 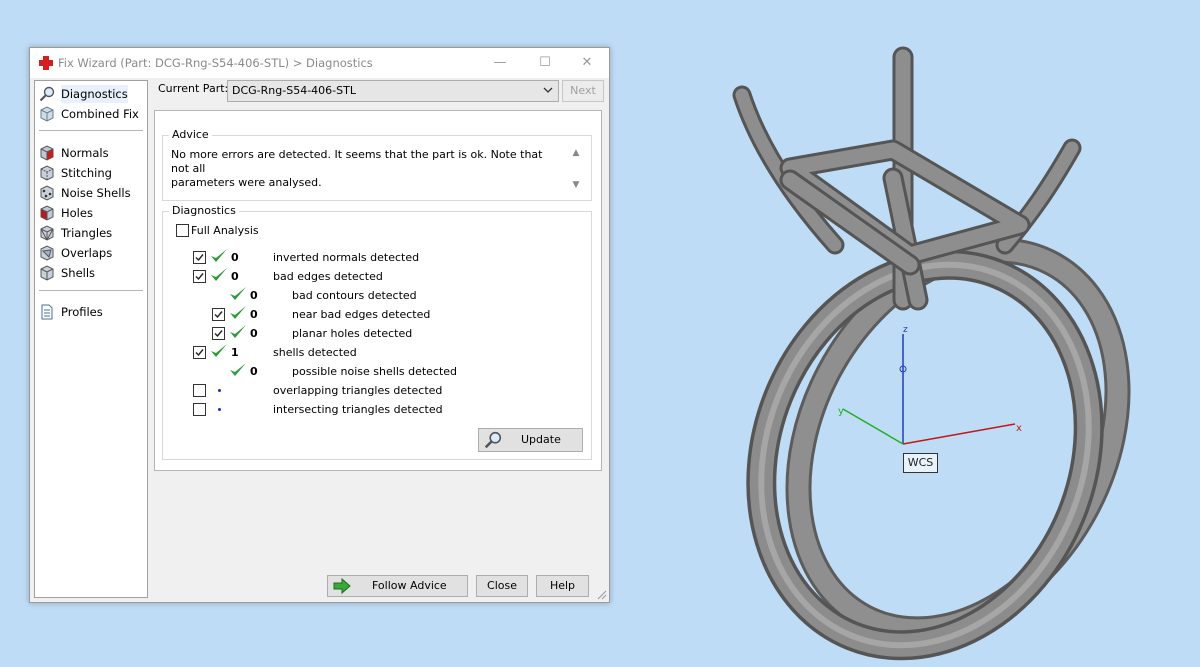 I want to click on wcs-label: WCS, so click(x=920, y=463).